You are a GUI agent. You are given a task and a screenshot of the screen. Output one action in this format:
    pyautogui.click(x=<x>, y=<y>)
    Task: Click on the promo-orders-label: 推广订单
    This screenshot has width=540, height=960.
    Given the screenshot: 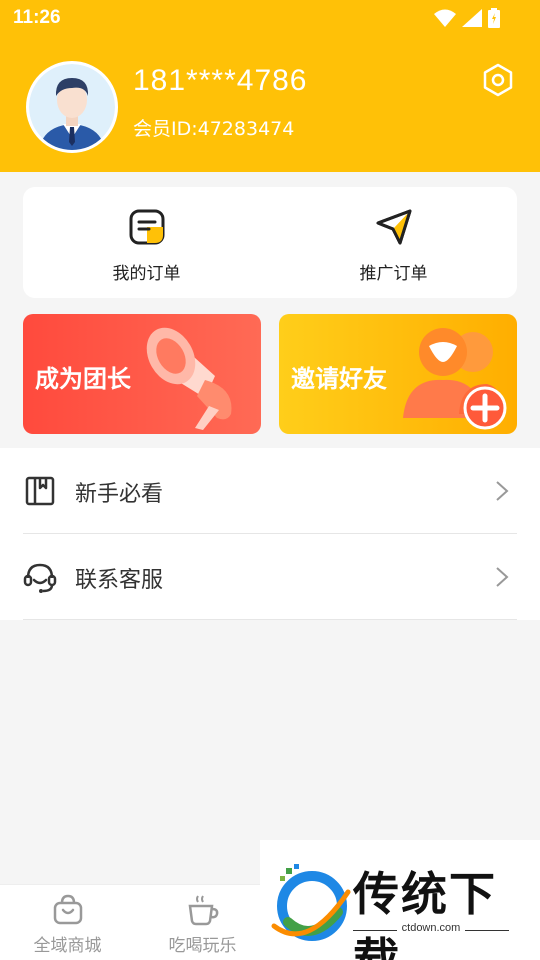 What is the action you would take?
    pyautogui.click(x=393, y=274)
    